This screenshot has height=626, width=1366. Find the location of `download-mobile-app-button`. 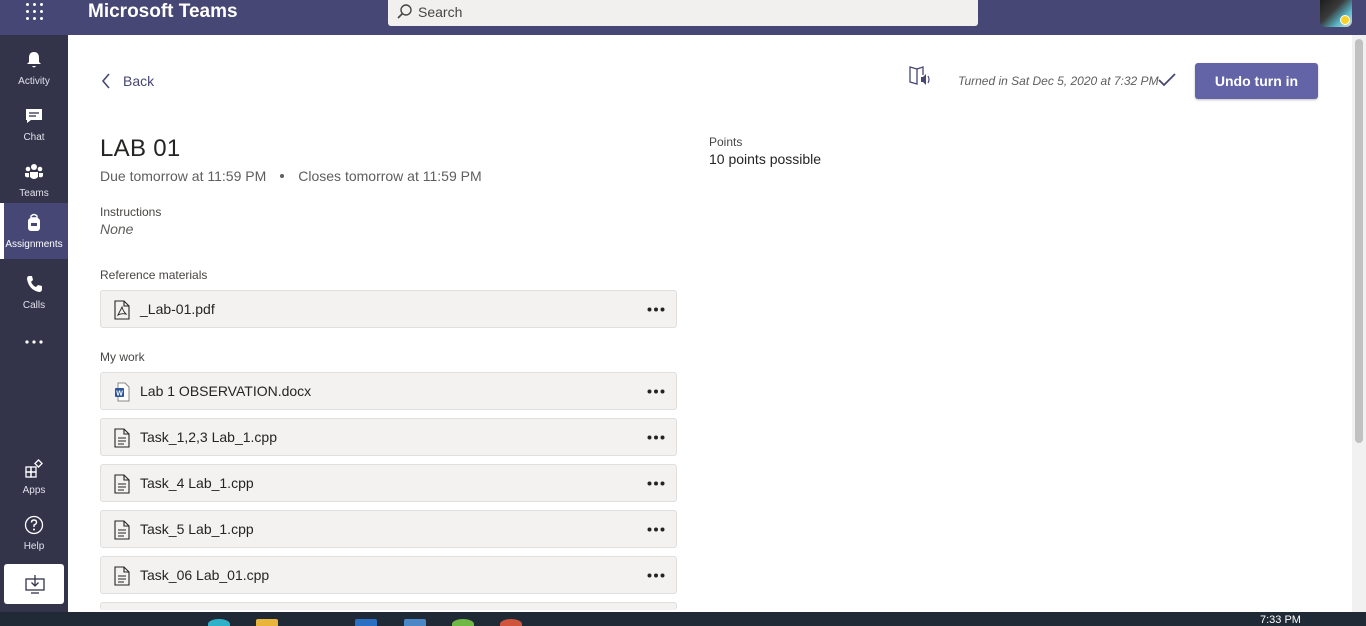

download-mobile-app-button is located at coordinates (34, 584).